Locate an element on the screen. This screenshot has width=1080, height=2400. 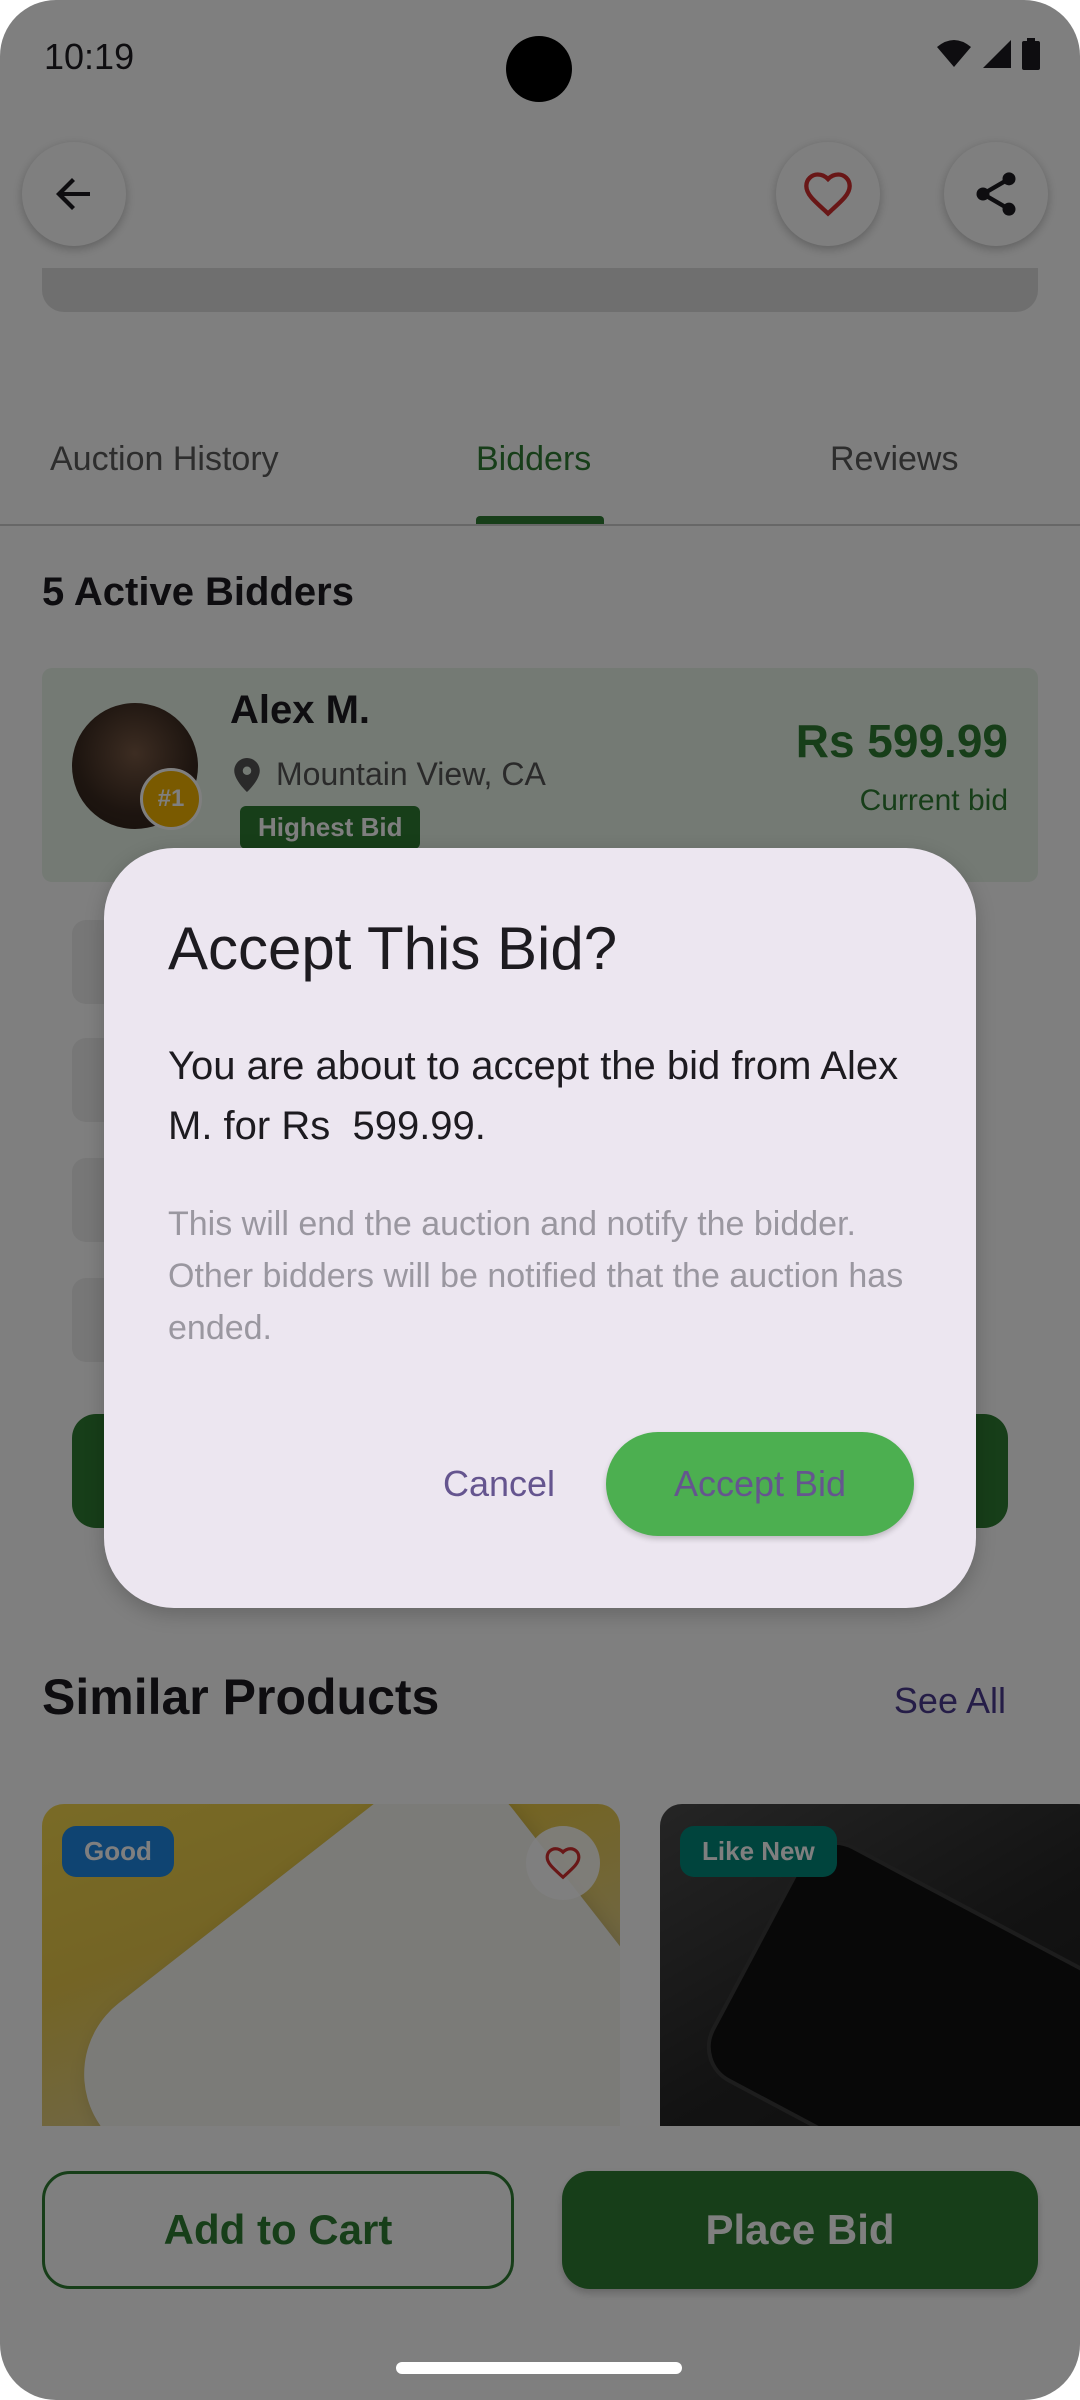
home-indicator is located at coordinates (539, 2368).